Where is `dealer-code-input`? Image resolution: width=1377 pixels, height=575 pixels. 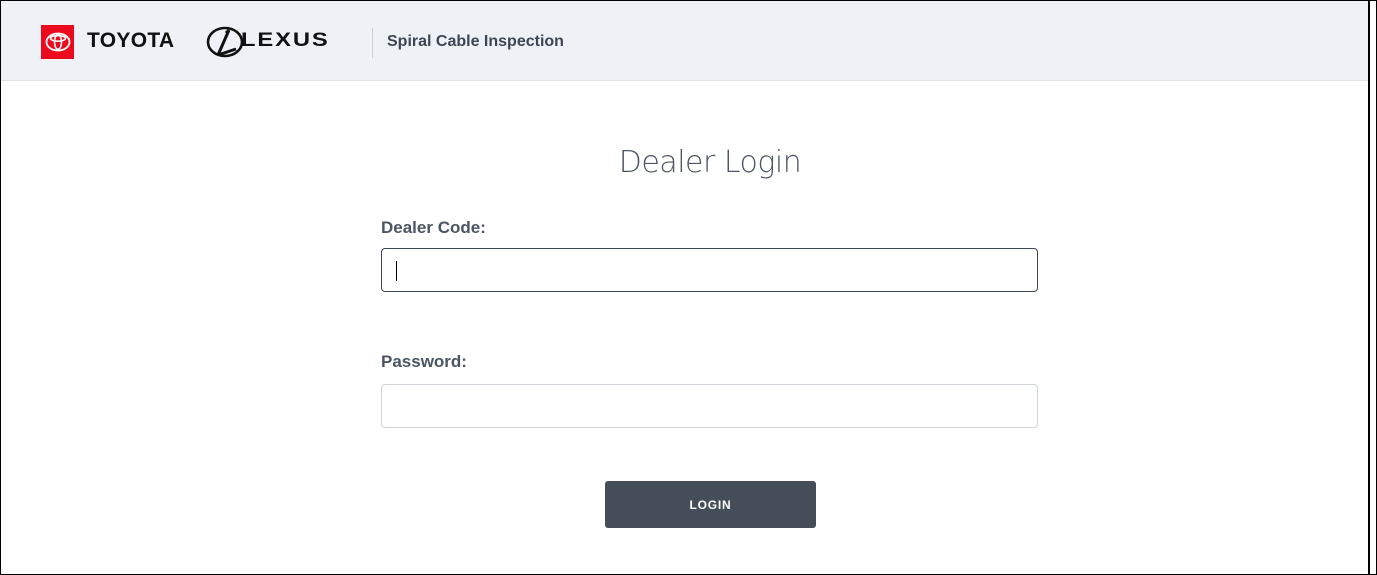 dealer-code-input is located at coordinates (709, 270).